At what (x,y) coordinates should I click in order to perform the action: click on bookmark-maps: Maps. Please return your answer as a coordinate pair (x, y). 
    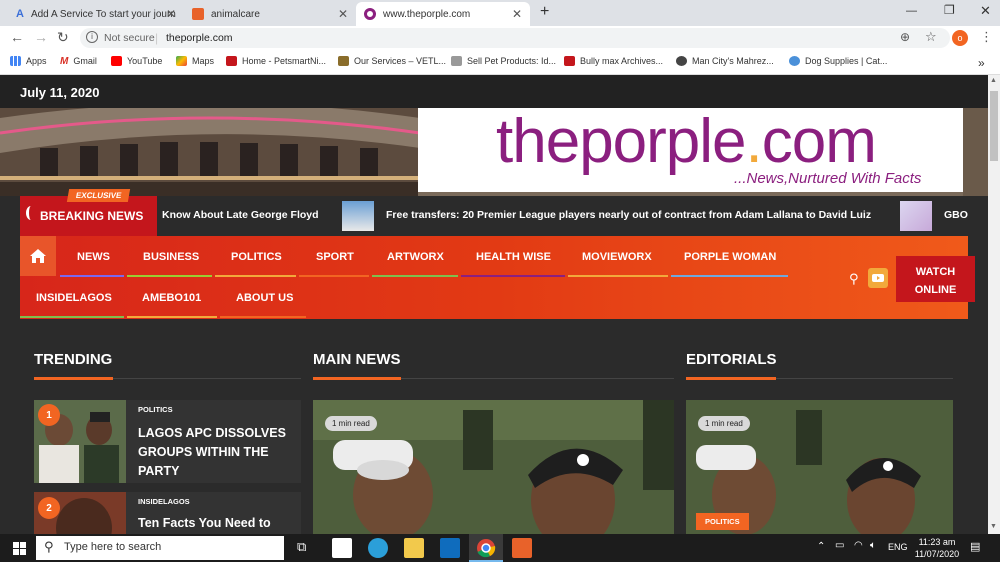
    Looking at the image, I should click on (195, 61).